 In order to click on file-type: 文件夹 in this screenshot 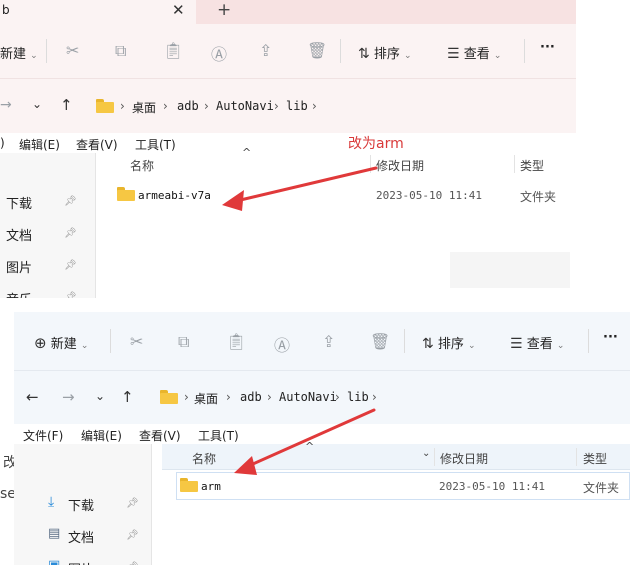, I will do `click(601, 488)`.